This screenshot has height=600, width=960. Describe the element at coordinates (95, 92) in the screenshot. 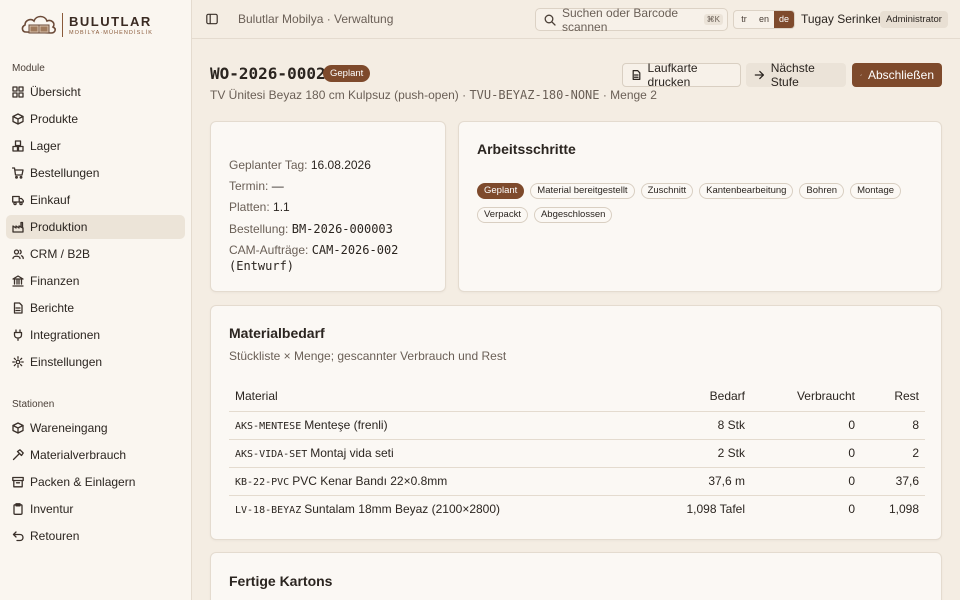

I see `sidebar-item-uebersicht: Übersicht` at that location.